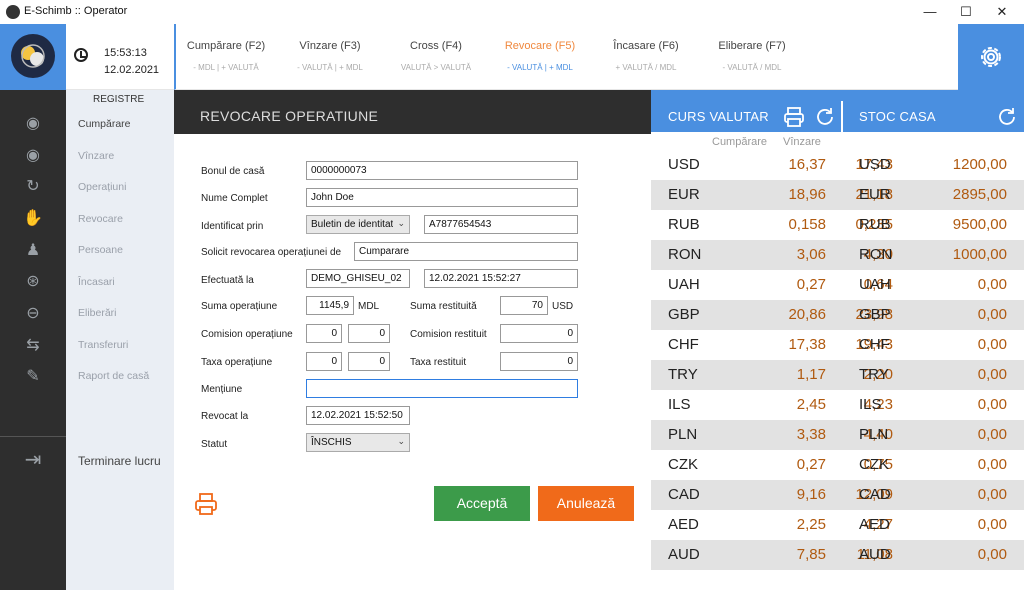 This screenshot has height=590, width=1024. What do you see at coordinates (331, 442) in the screenshot?
I see `statut-select-value: ÎNSCHIS` at bounding box center [331, 442].